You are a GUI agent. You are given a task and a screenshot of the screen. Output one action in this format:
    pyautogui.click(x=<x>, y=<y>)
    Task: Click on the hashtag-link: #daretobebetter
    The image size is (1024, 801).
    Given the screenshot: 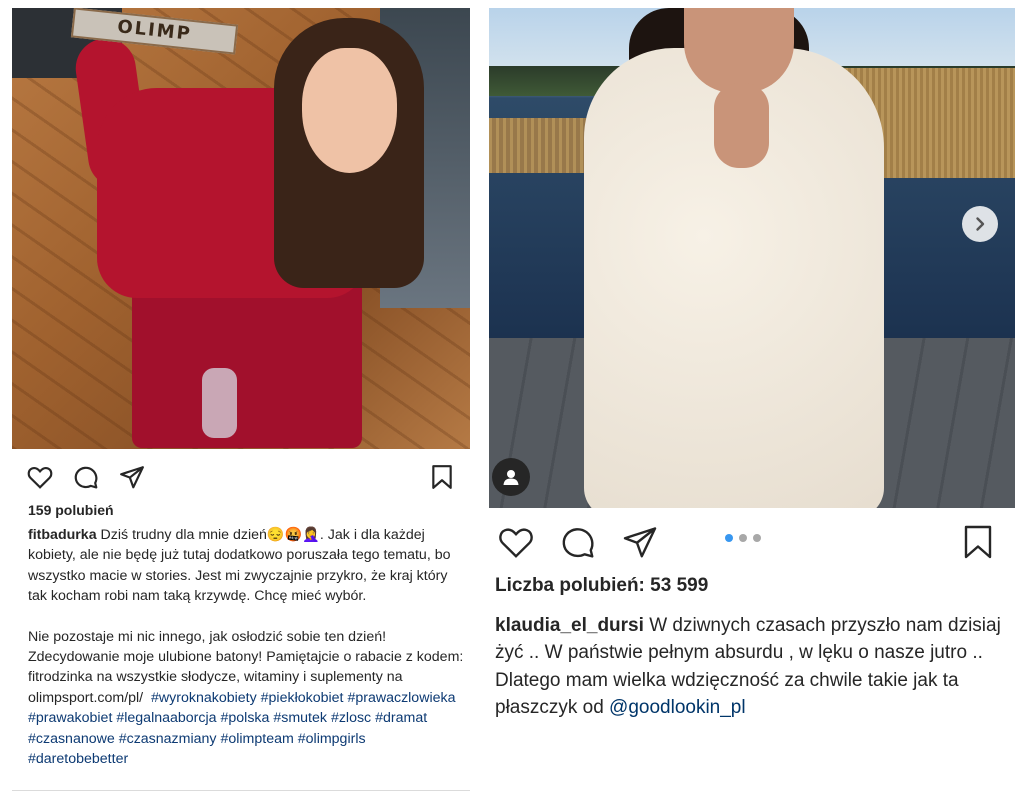 What is the action you would take?
    pyautogui.click(x=78, y=759)
    